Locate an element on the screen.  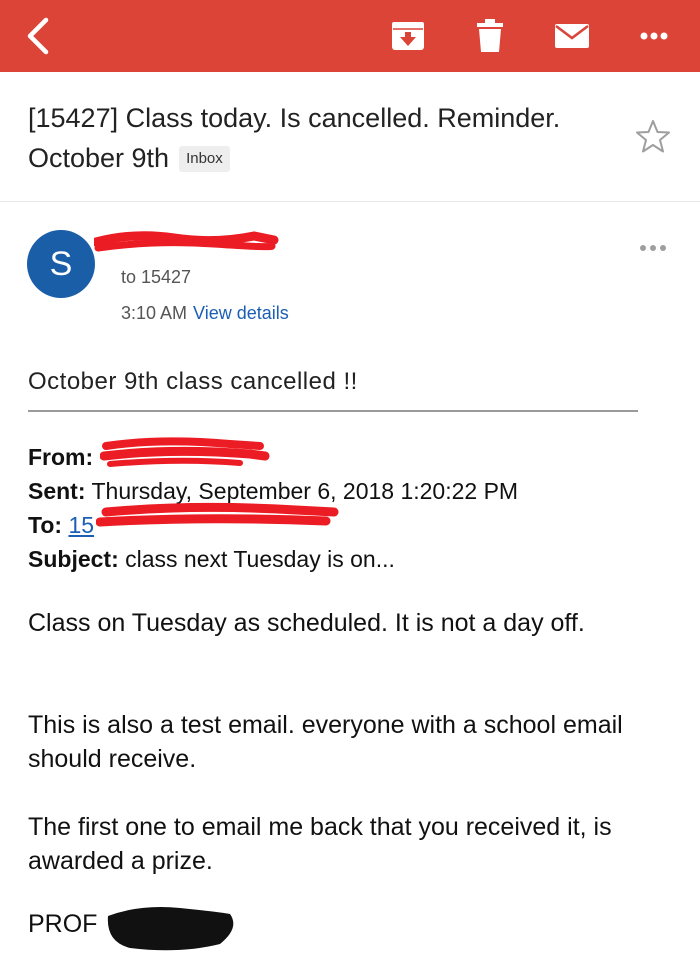
message-more-icon is located at coordinates (653, 248).